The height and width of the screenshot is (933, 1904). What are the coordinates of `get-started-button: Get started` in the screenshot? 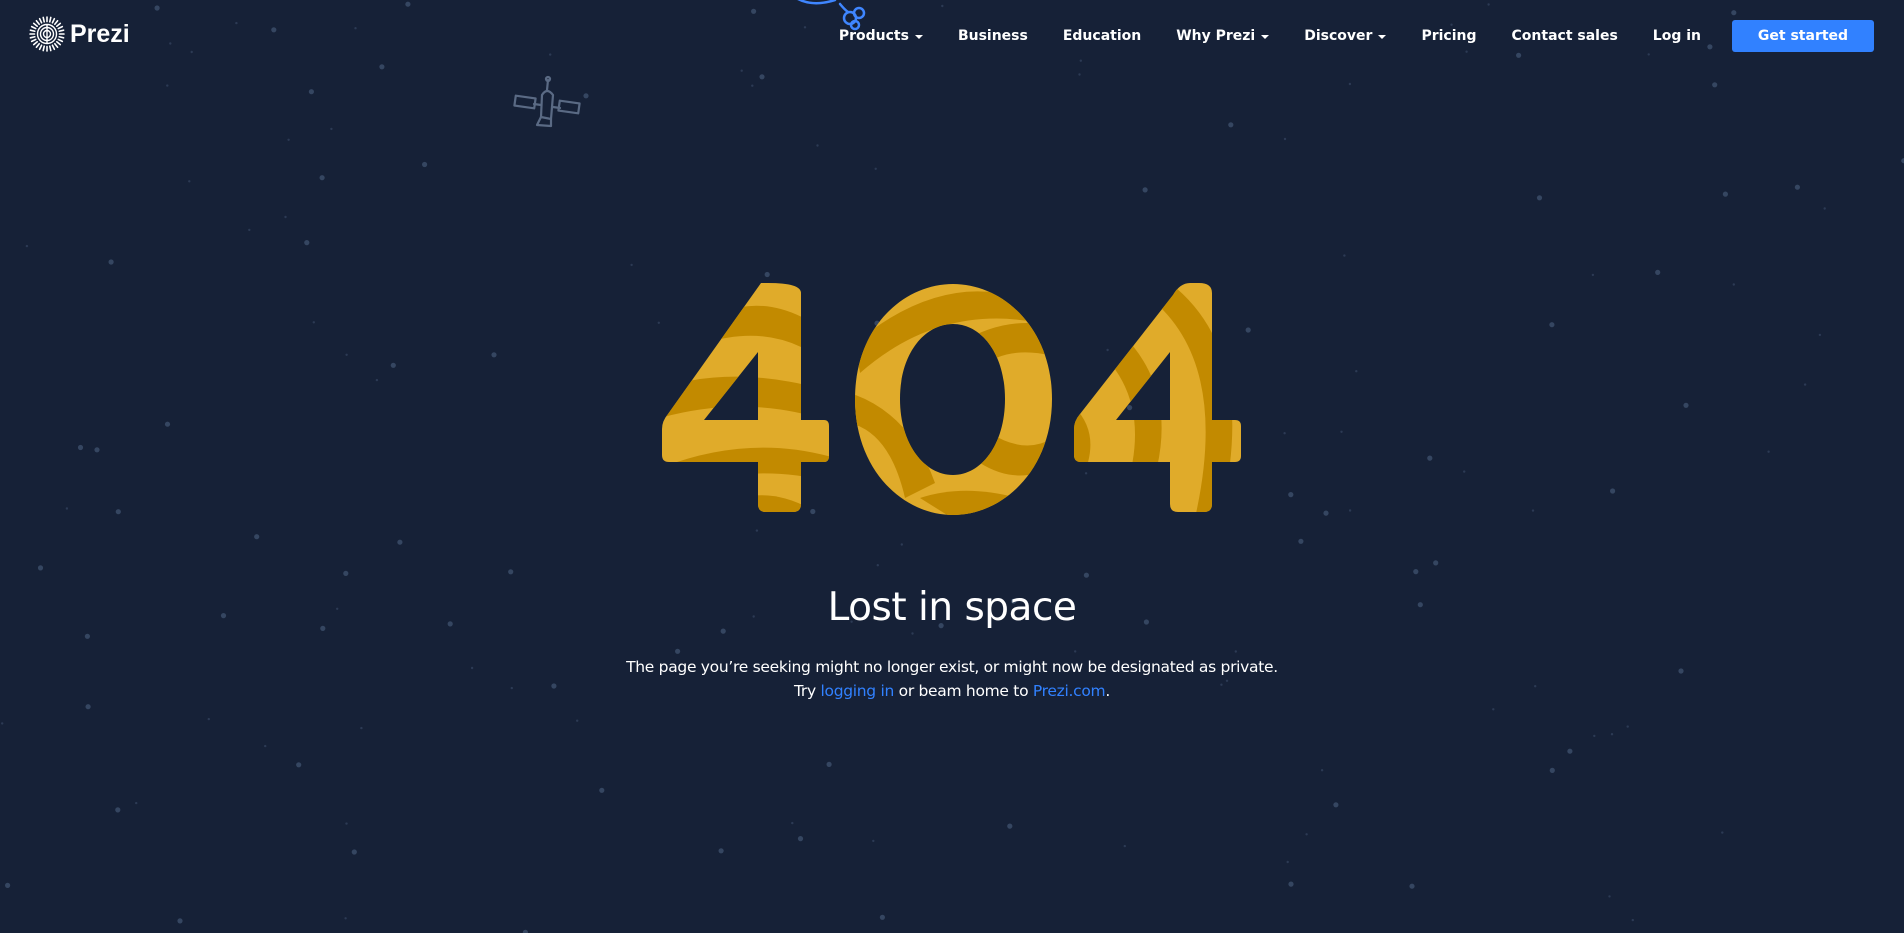 It's located at (1803, 36).